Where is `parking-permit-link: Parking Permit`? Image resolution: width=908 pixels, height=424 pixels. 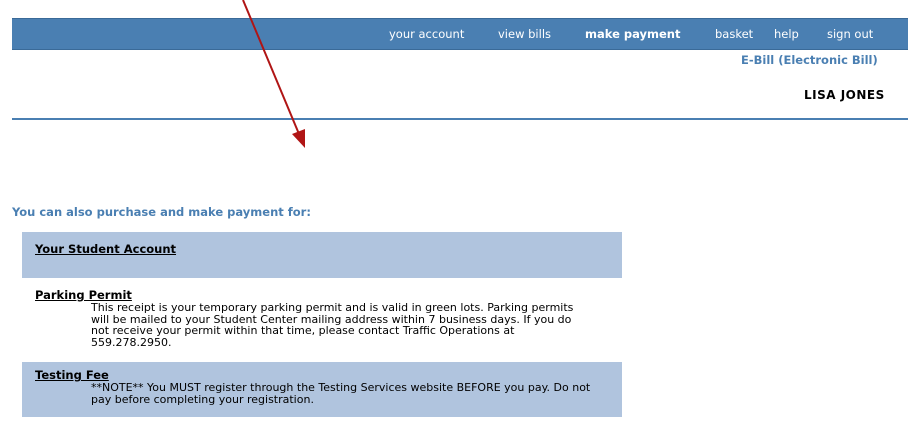 parking-permit-link: Parking Permit is located at coordinates (83, 295).